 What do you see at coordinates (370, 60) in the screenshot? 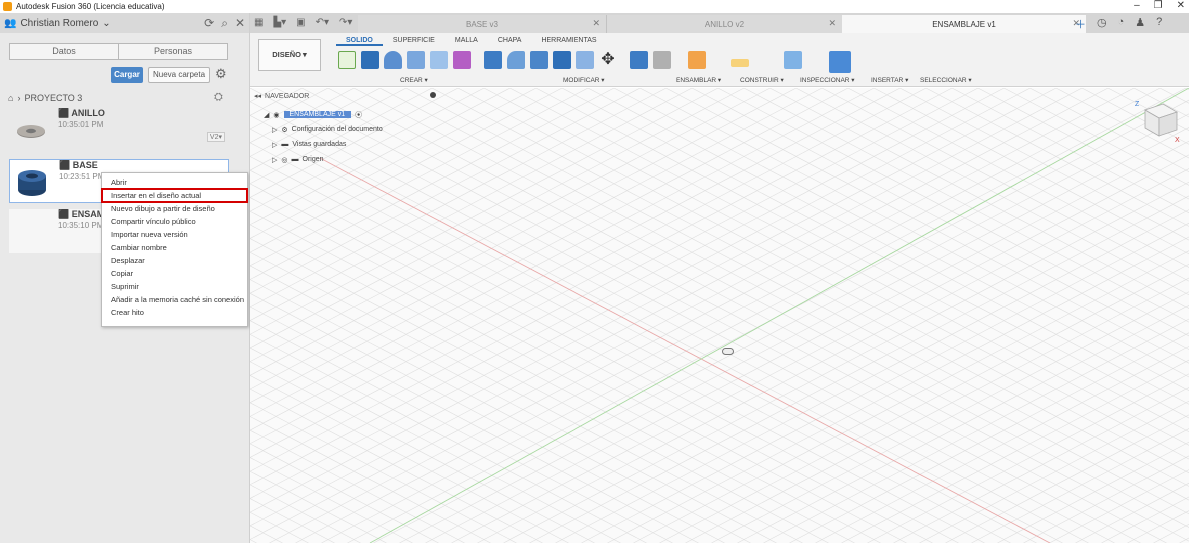
I see `extrude-icon` at bounding box center [370, 60].